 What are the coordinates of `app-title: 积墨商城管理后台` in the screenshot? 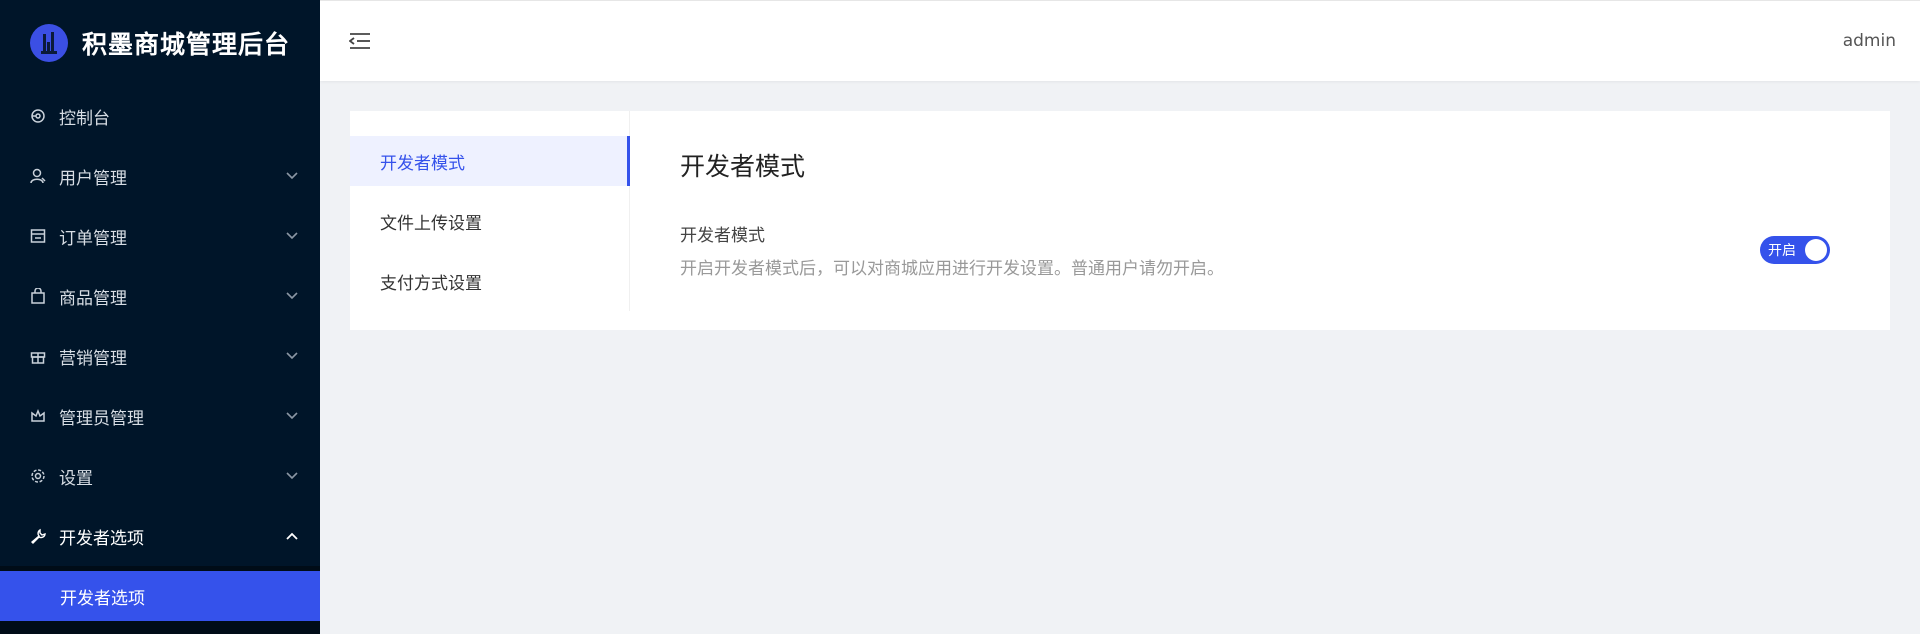 It's located at (186, 44).